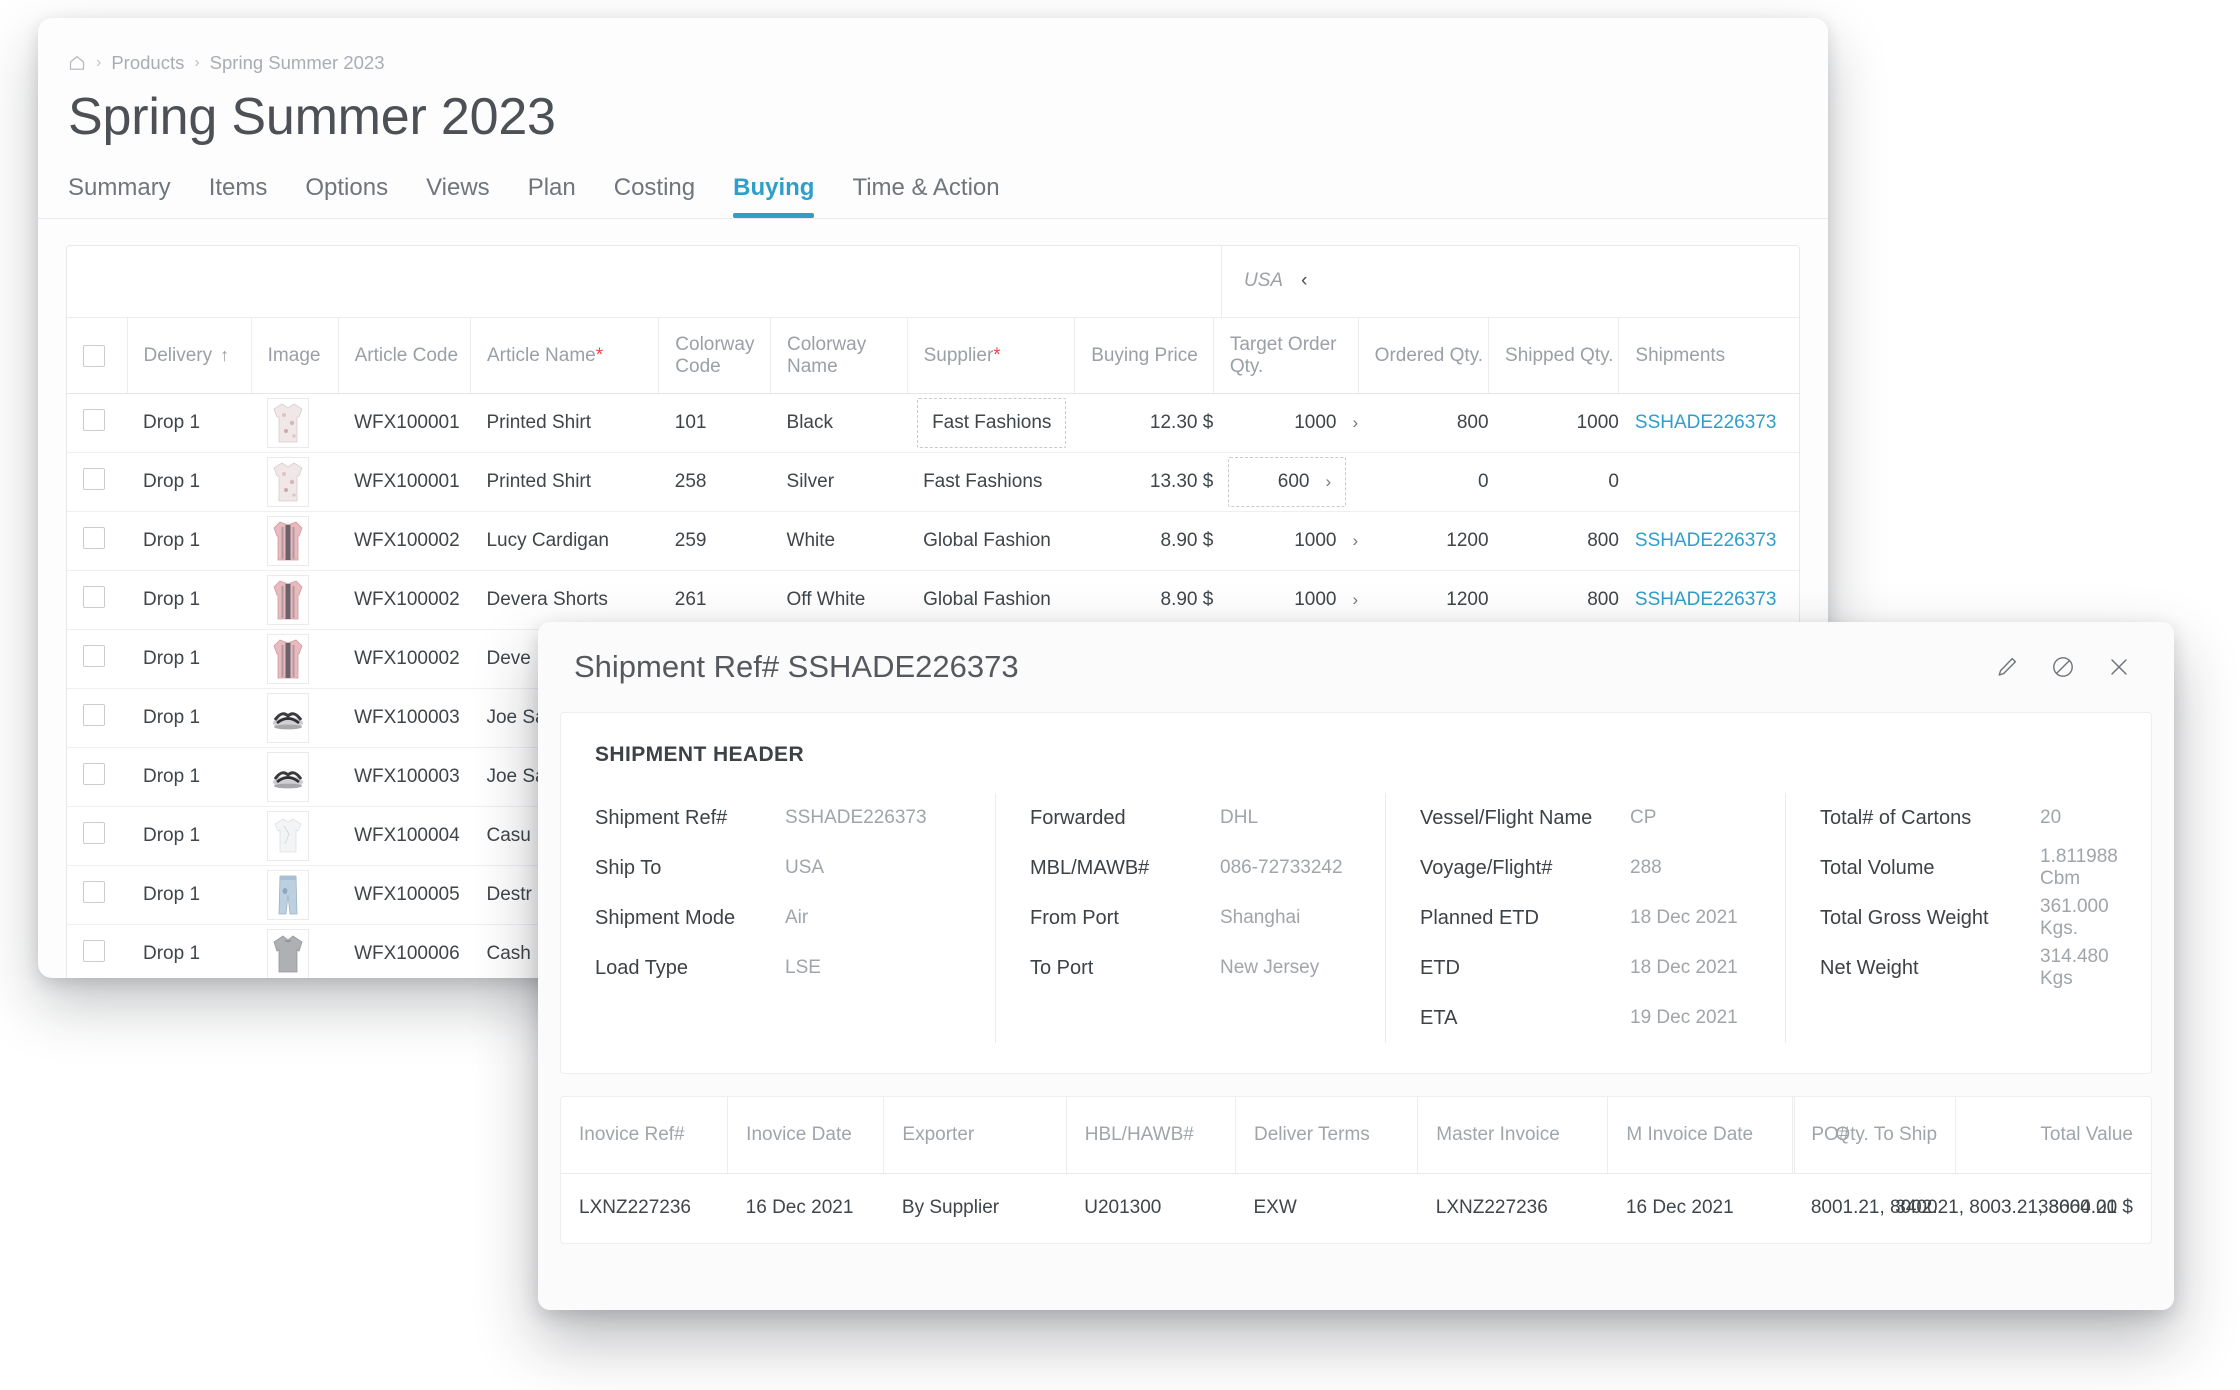 The image size is (2240, 1390). Describe the element at coordinates (839, 541) in the screenshot. I see `cell-colorway-name: White` at that location.